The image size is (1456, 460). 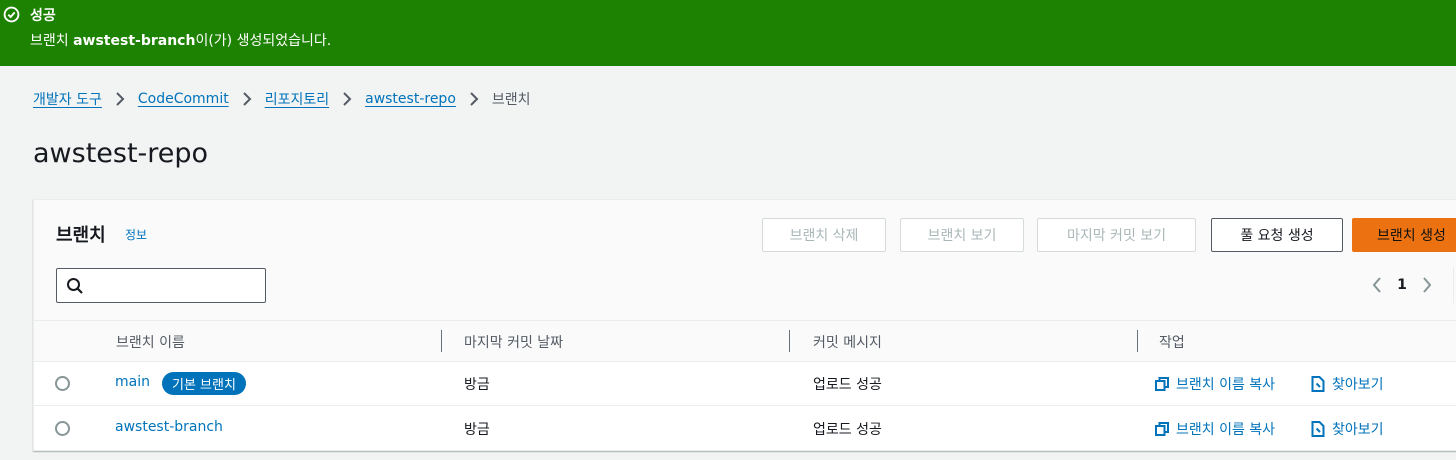 I want to click on search-input, so click(x=176, y=285).